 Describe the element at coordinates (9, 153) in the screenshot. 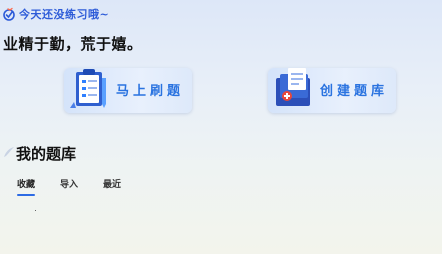

I see `feather-icon` at that location.